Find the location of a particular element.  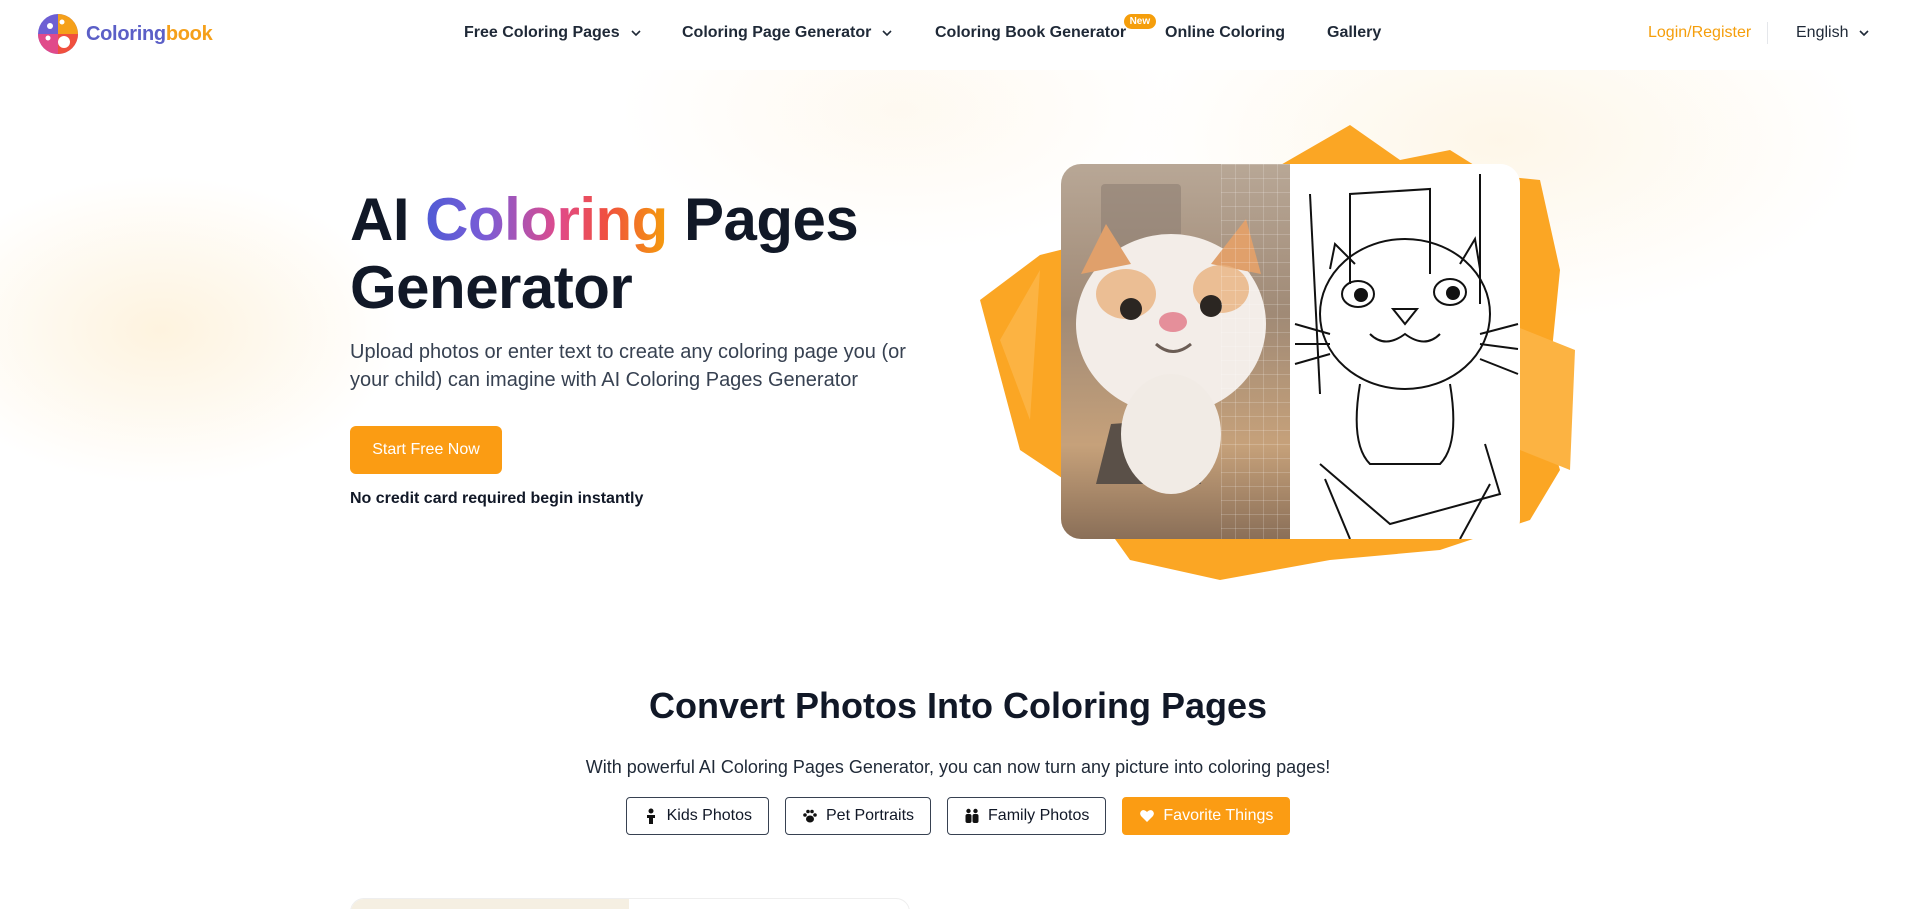

header-divider is located at coordinates (1767, 33).